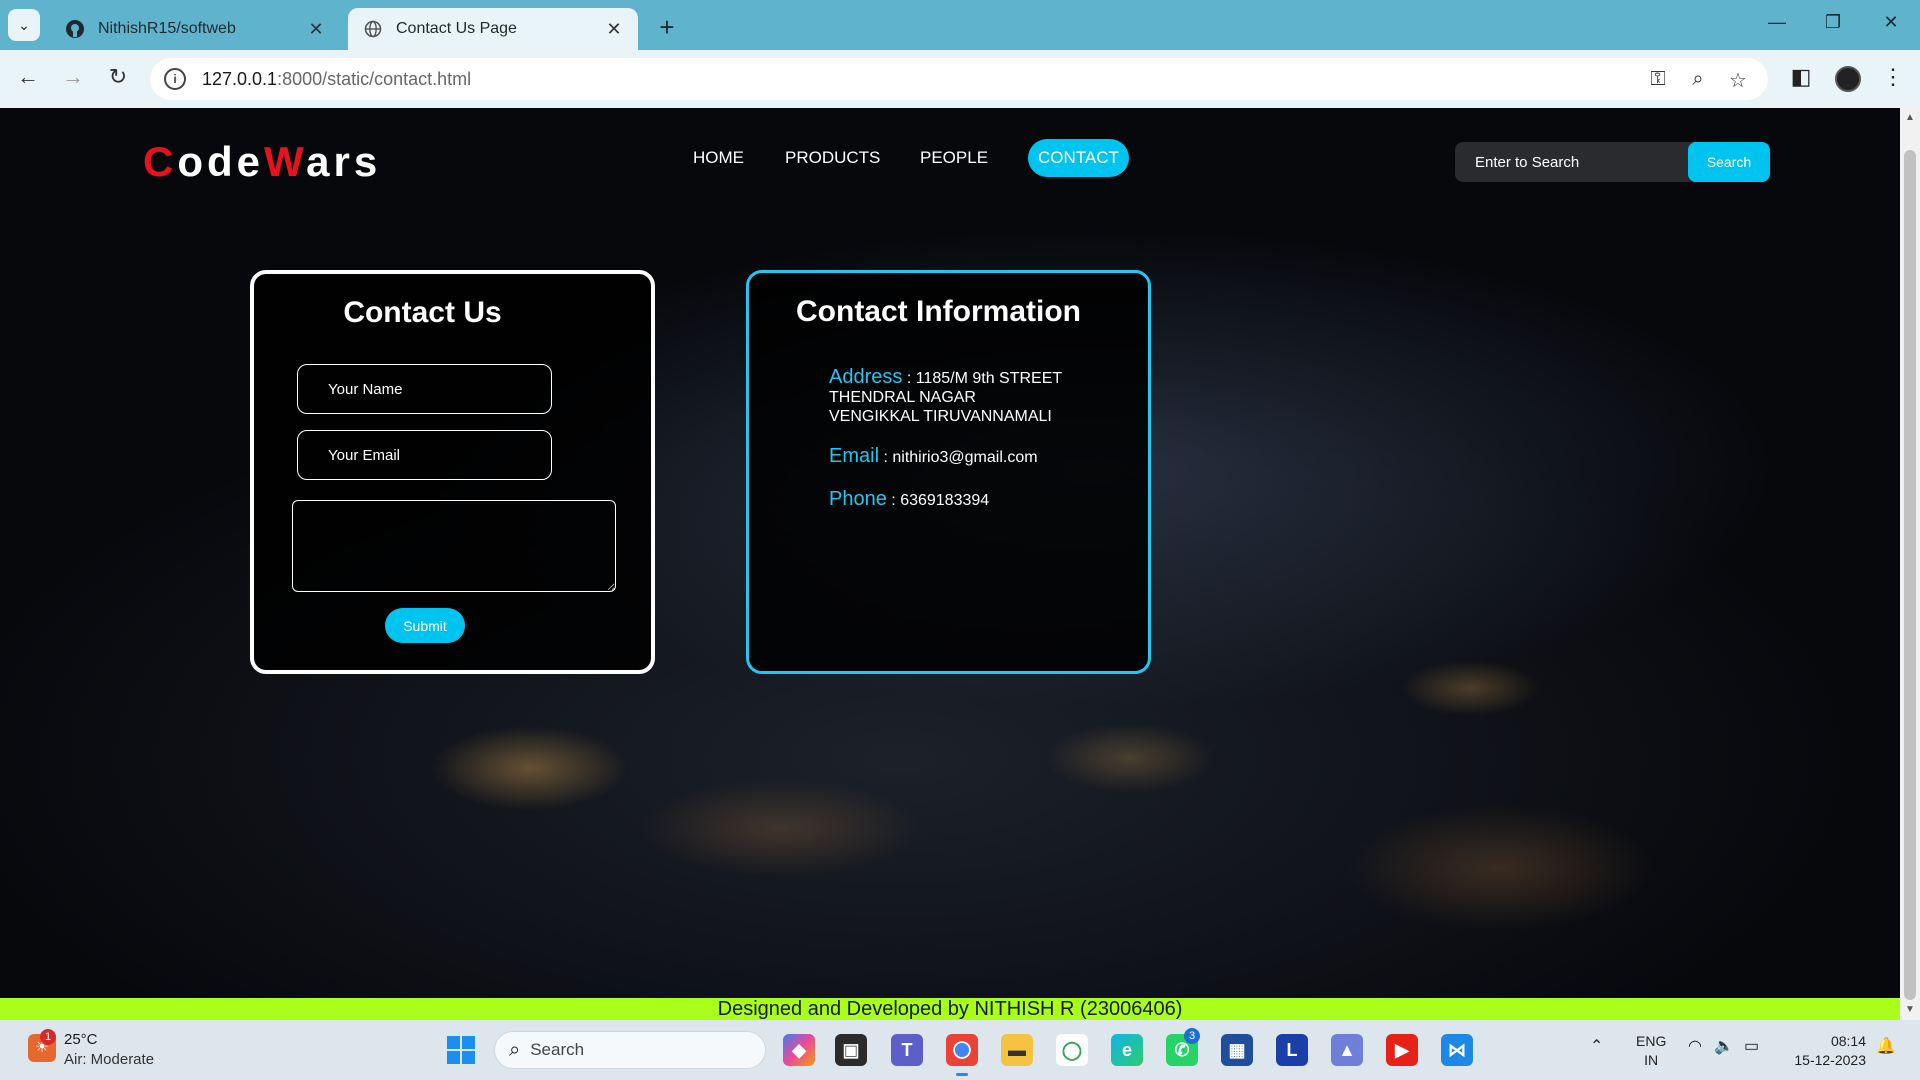 Image resolution: width=1920 pixels, height=1080 pixels. What do you see at coordinates (75, 29) in the screenshot?
I see `github-icon` at bounding box center [75, 29].